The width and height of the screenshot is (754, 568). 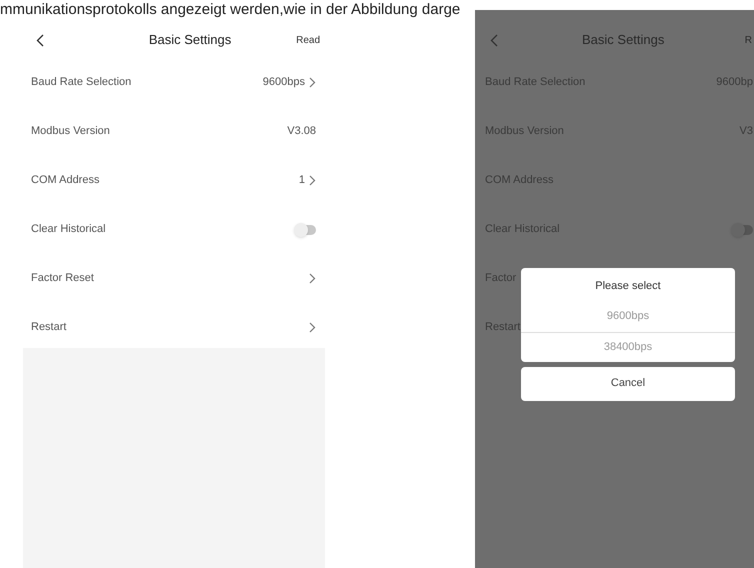 What do you see at coordinates (65, 180) in the screenshot?
I see `setting-label: COM Address` at bounding box center [65, 180].